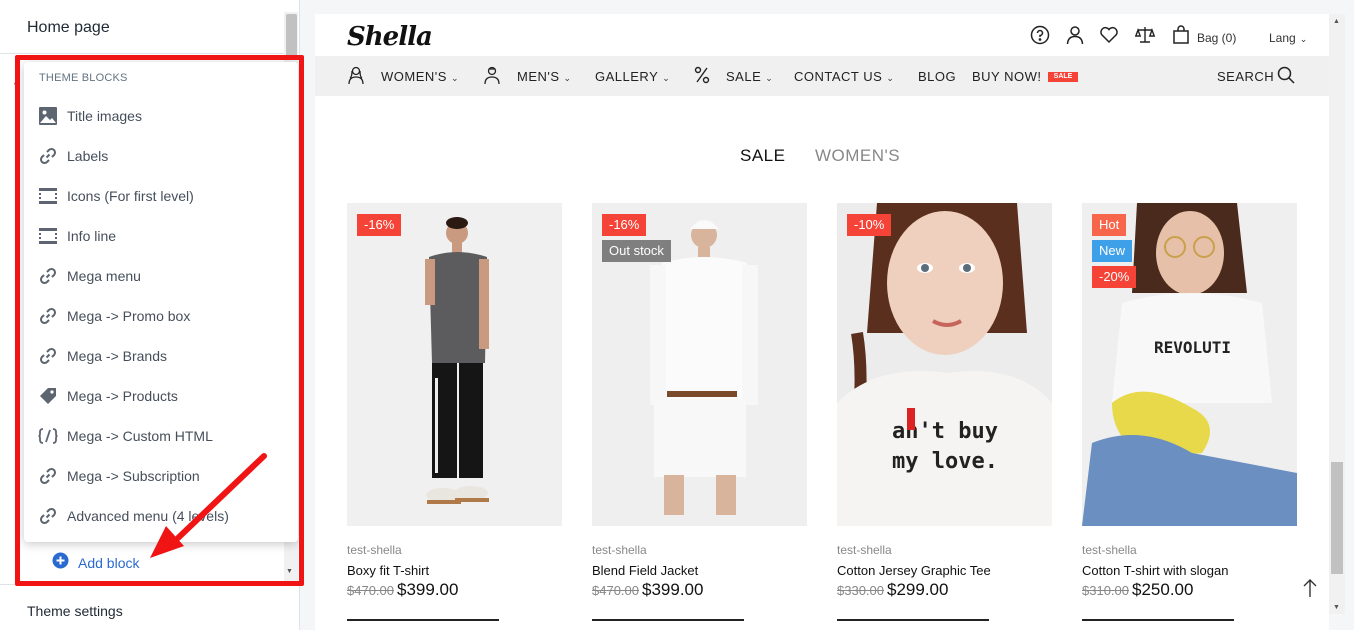 The width and height of the screenshot is (1354, 630). I want to click on product-photo, so click(454, 364).